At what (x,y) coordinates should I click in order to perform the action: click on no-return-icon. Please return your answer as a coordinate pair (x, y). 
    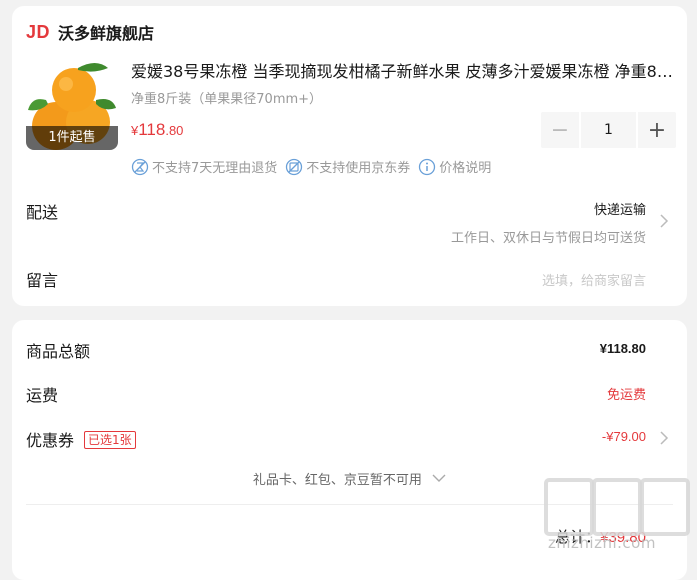
    Looking at the image, I should click on (140, 166).